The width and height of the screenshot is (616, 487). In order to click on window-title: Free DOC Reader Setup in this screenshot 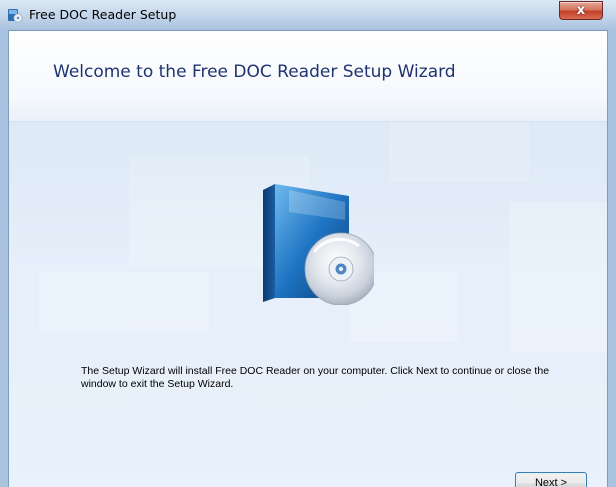, I will do `click(103, 14)`.